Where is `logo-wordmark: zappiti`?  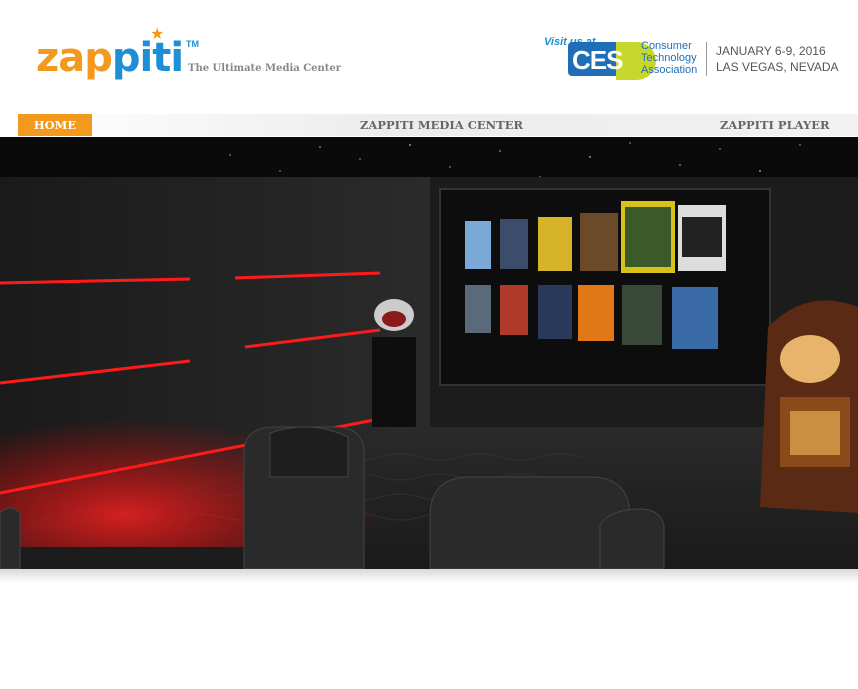 logo-wordmark: zappiti is located at coordinates (110, 58).